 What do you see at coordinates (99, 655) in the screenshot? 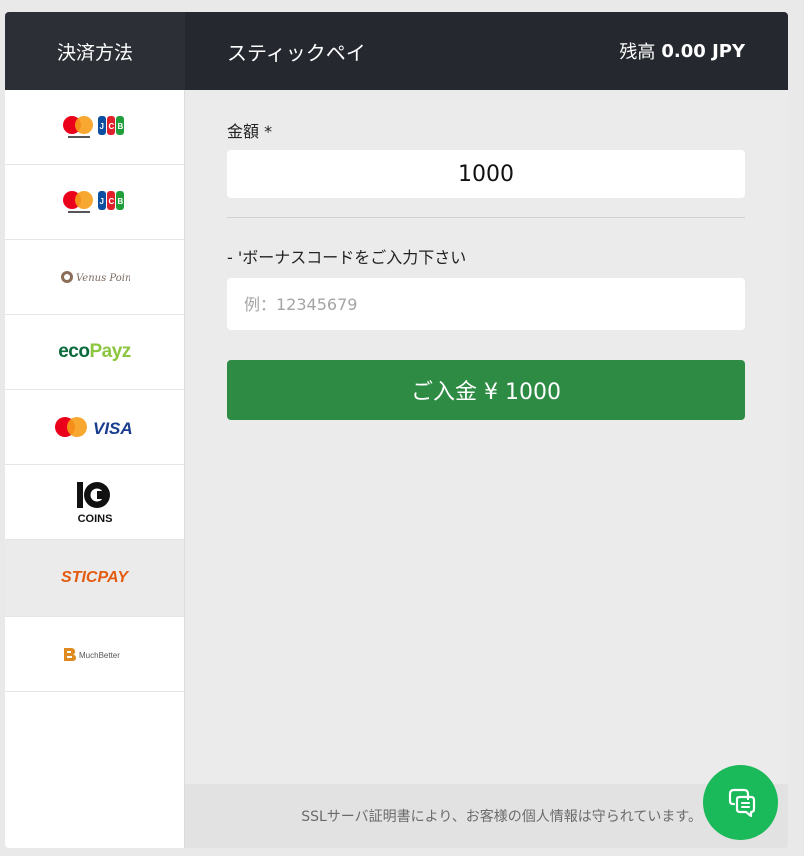
I see `muchbetter-text: MuchBetter` at bounding box center [99, 655].